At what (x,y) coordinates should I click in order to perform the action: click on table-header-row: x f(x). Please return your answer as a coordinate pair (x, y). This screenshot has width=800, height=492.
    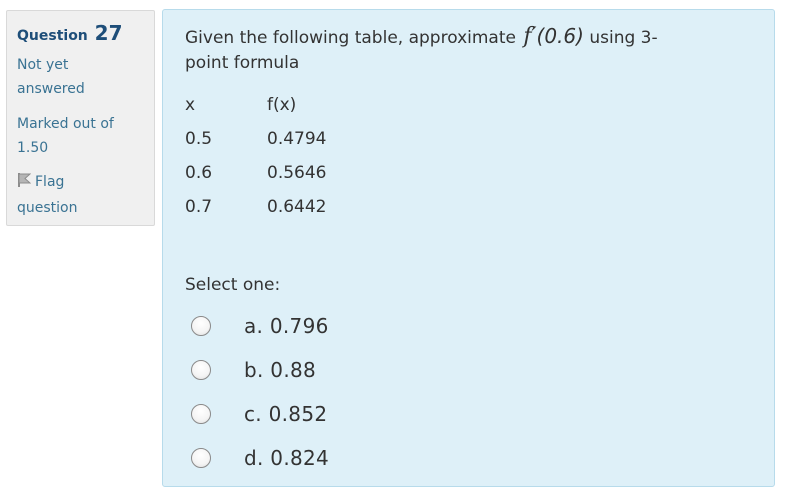
    Looking at the image, I should click on (271, 105).